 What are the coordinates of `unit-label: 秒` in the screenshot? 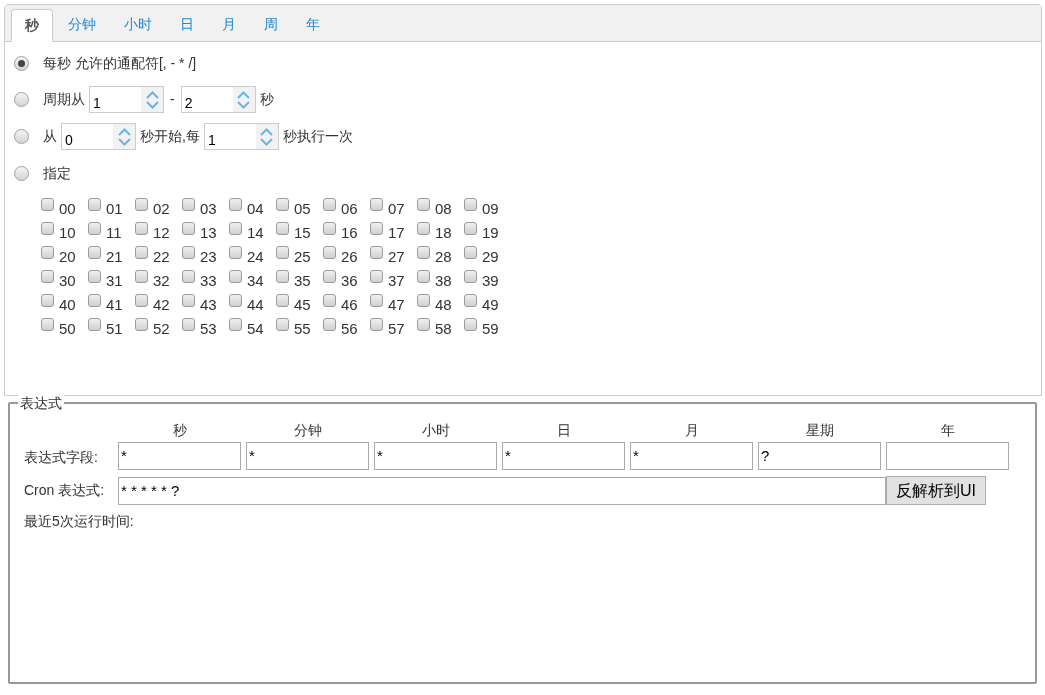 It's located at (266, 99).